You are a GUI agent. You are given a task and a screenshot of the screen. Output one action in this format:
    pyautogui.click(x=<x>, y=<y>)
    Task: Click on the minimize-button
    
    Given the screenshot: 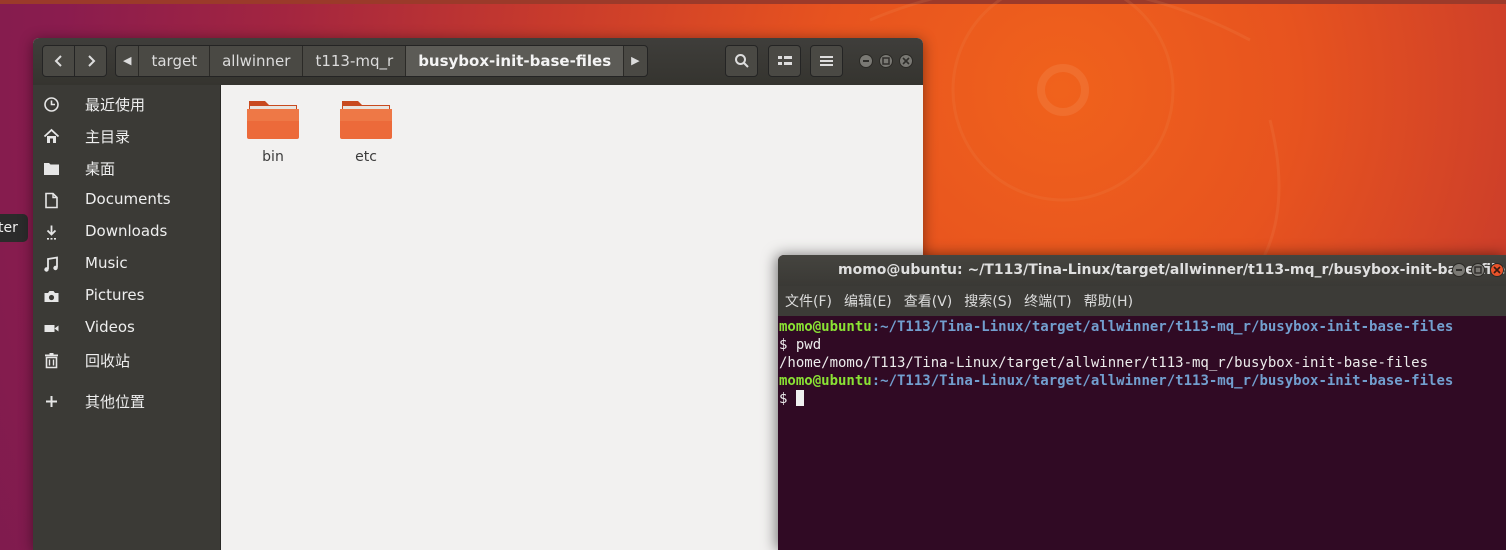 What is the action you would take?
    pyautogui.click(x=866, y=61)
    